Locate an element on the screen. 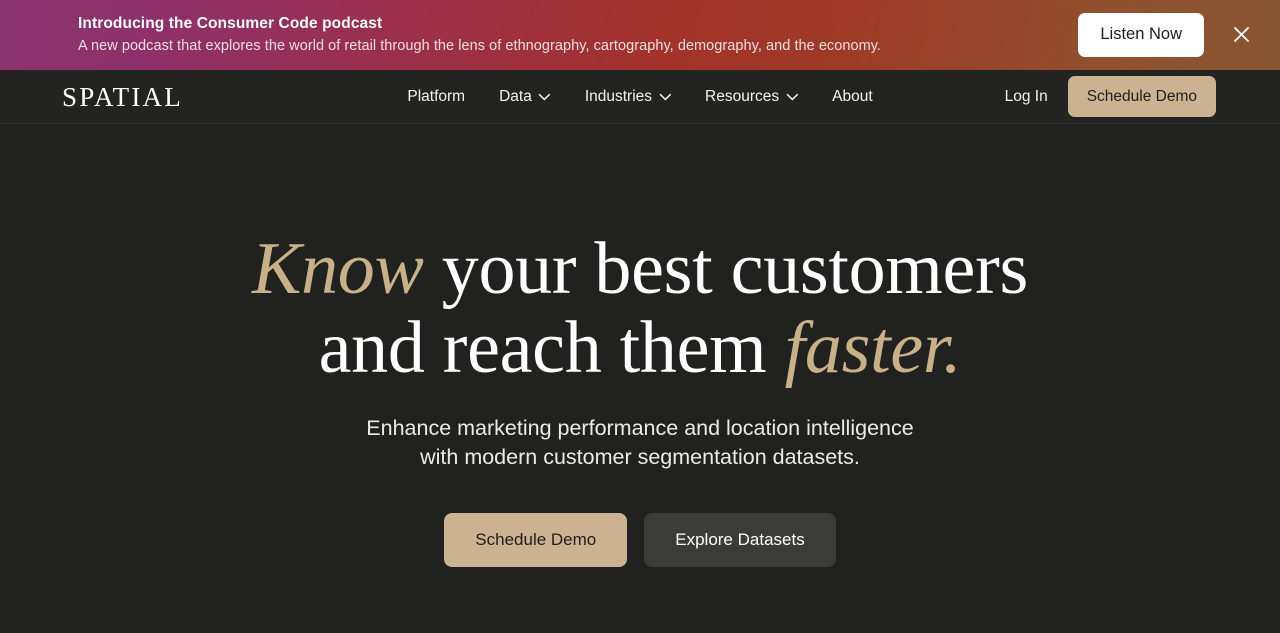  nav-item-label: Industries is located at coordinates (618, 96).